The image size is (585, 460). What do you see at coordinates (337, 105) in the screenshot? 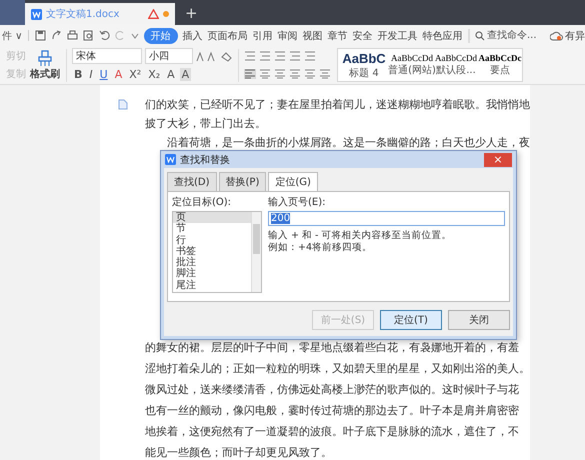
I see `document-text-line: 们的欢笑，已经听不见了；妻在屋里拍着闰儿，迷迷糊糊地哼着眠歌。我悄悄地` at bounding box center [337, 105].